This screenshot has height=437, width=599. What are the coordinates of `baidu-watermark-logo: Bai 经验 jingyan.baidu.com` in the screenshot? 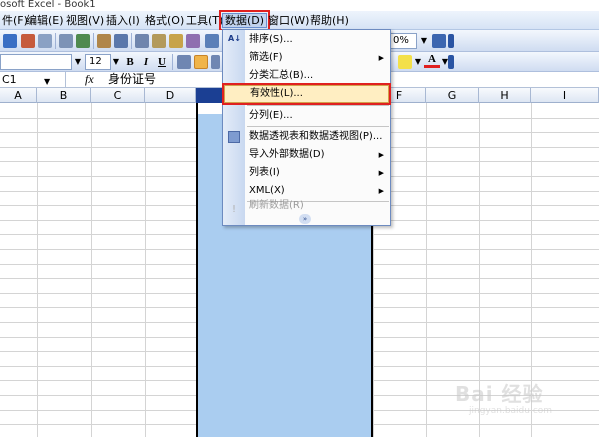 It's located at (525, 395).